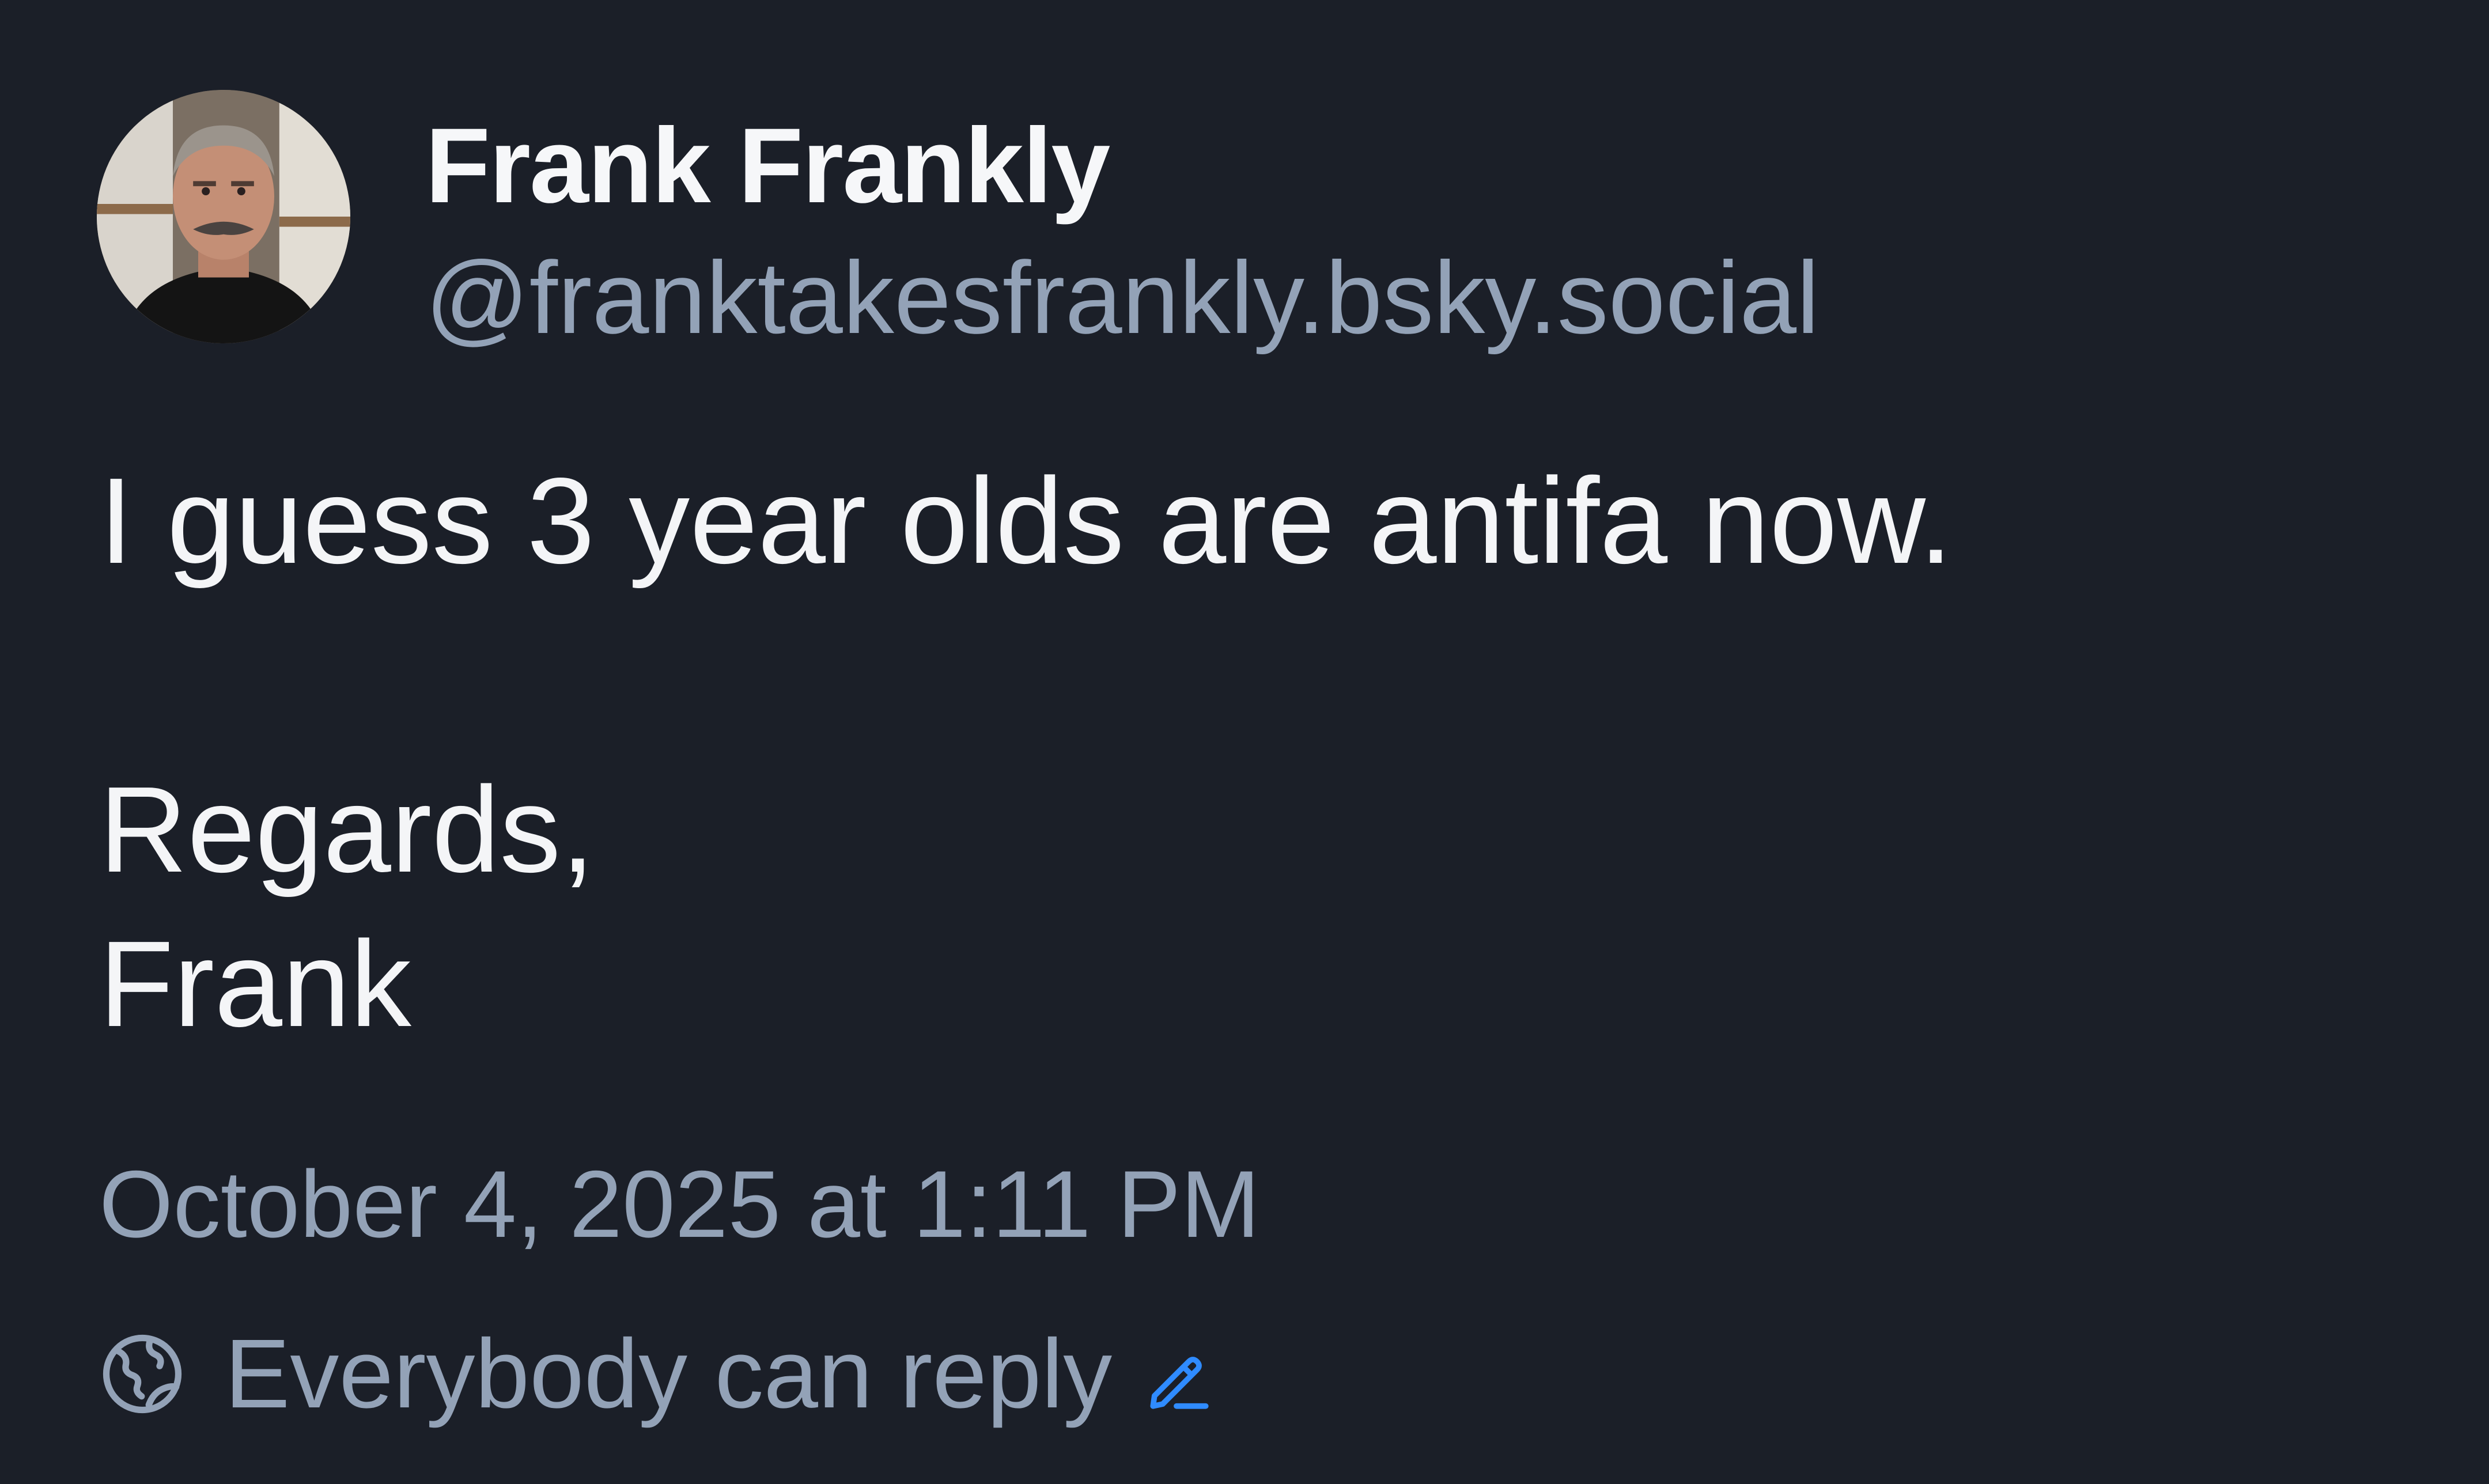 The height and width of the screenshot is (1484, 2489). What do you see at coordinates (767, 166) in the screenshot?
I see `author-display-name: Frank Frankly` at bounding box center [767, 166].